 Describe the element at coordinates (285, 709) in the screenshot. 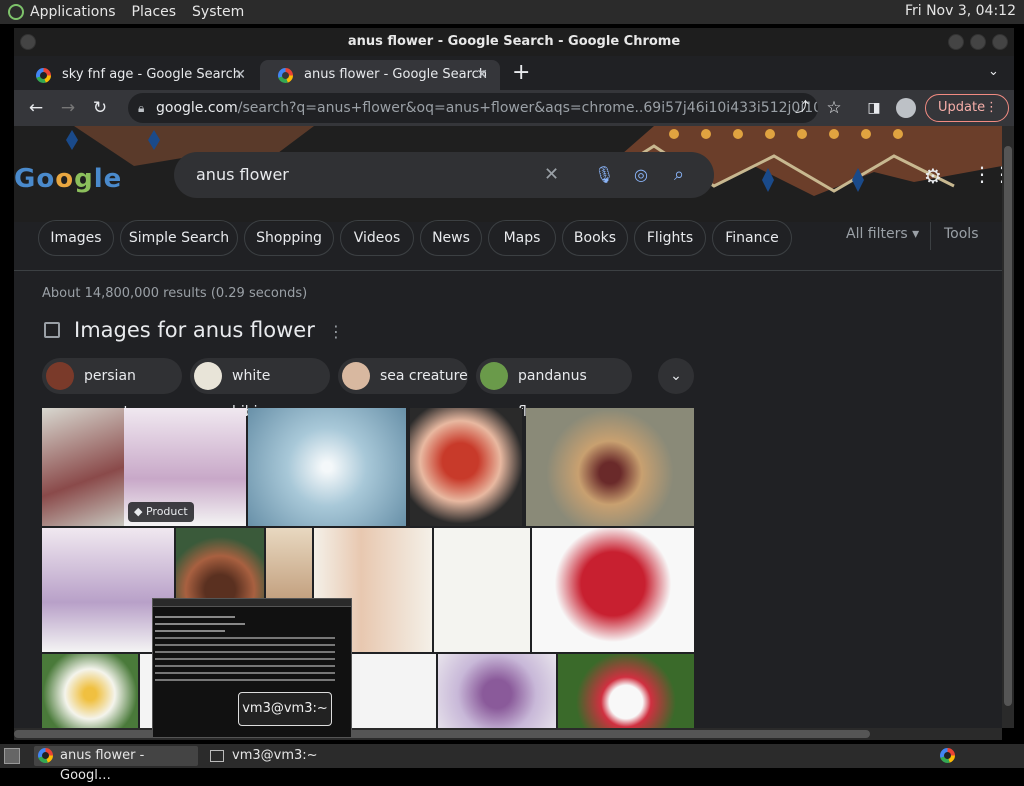

I see `terminal-preview-tooltip: vm3@vm3:~` at that location.